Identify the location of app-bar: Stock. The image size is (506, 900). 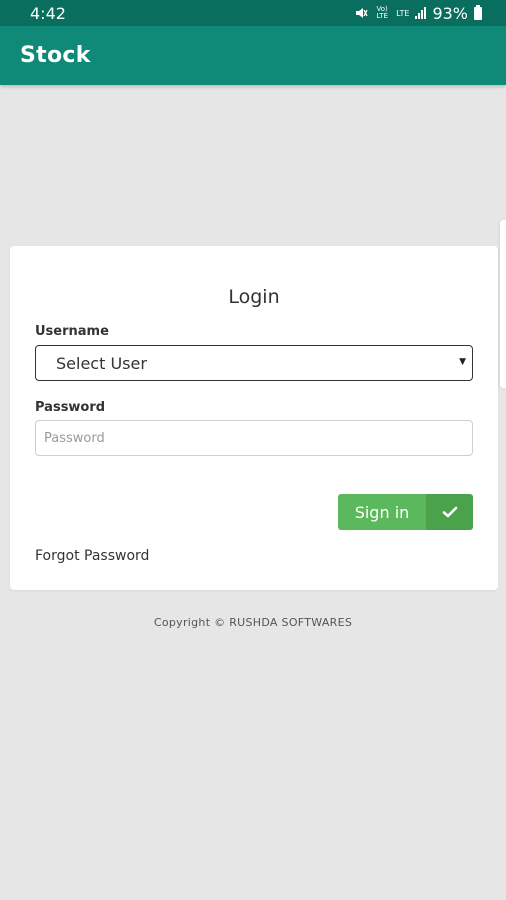
(253, 55).